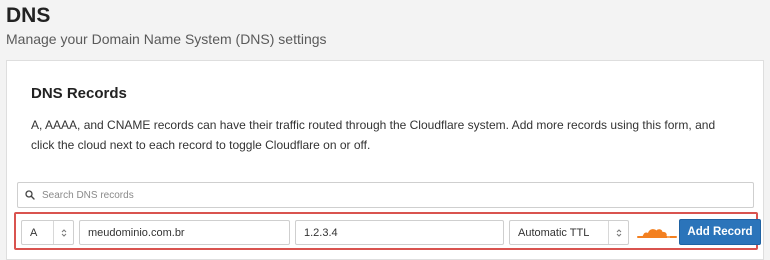  What do you see at coordinates (321, 232) in the screenshot?
I see `record-content-value: 1.2.3.4` at bounding box center [321, 232].